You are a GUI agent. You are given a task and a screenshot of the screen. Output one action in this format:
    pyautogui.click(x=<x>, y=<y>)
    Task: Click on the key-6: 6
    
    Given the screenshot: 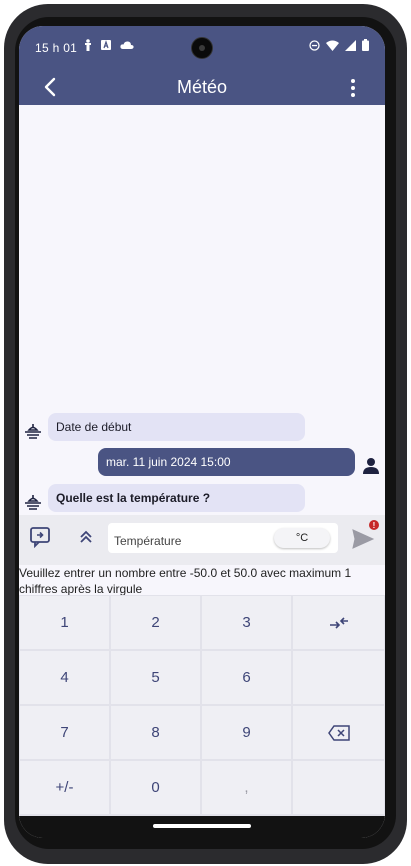 What is the action you would take?
    pyautogui.click(x=246, y=677)
    